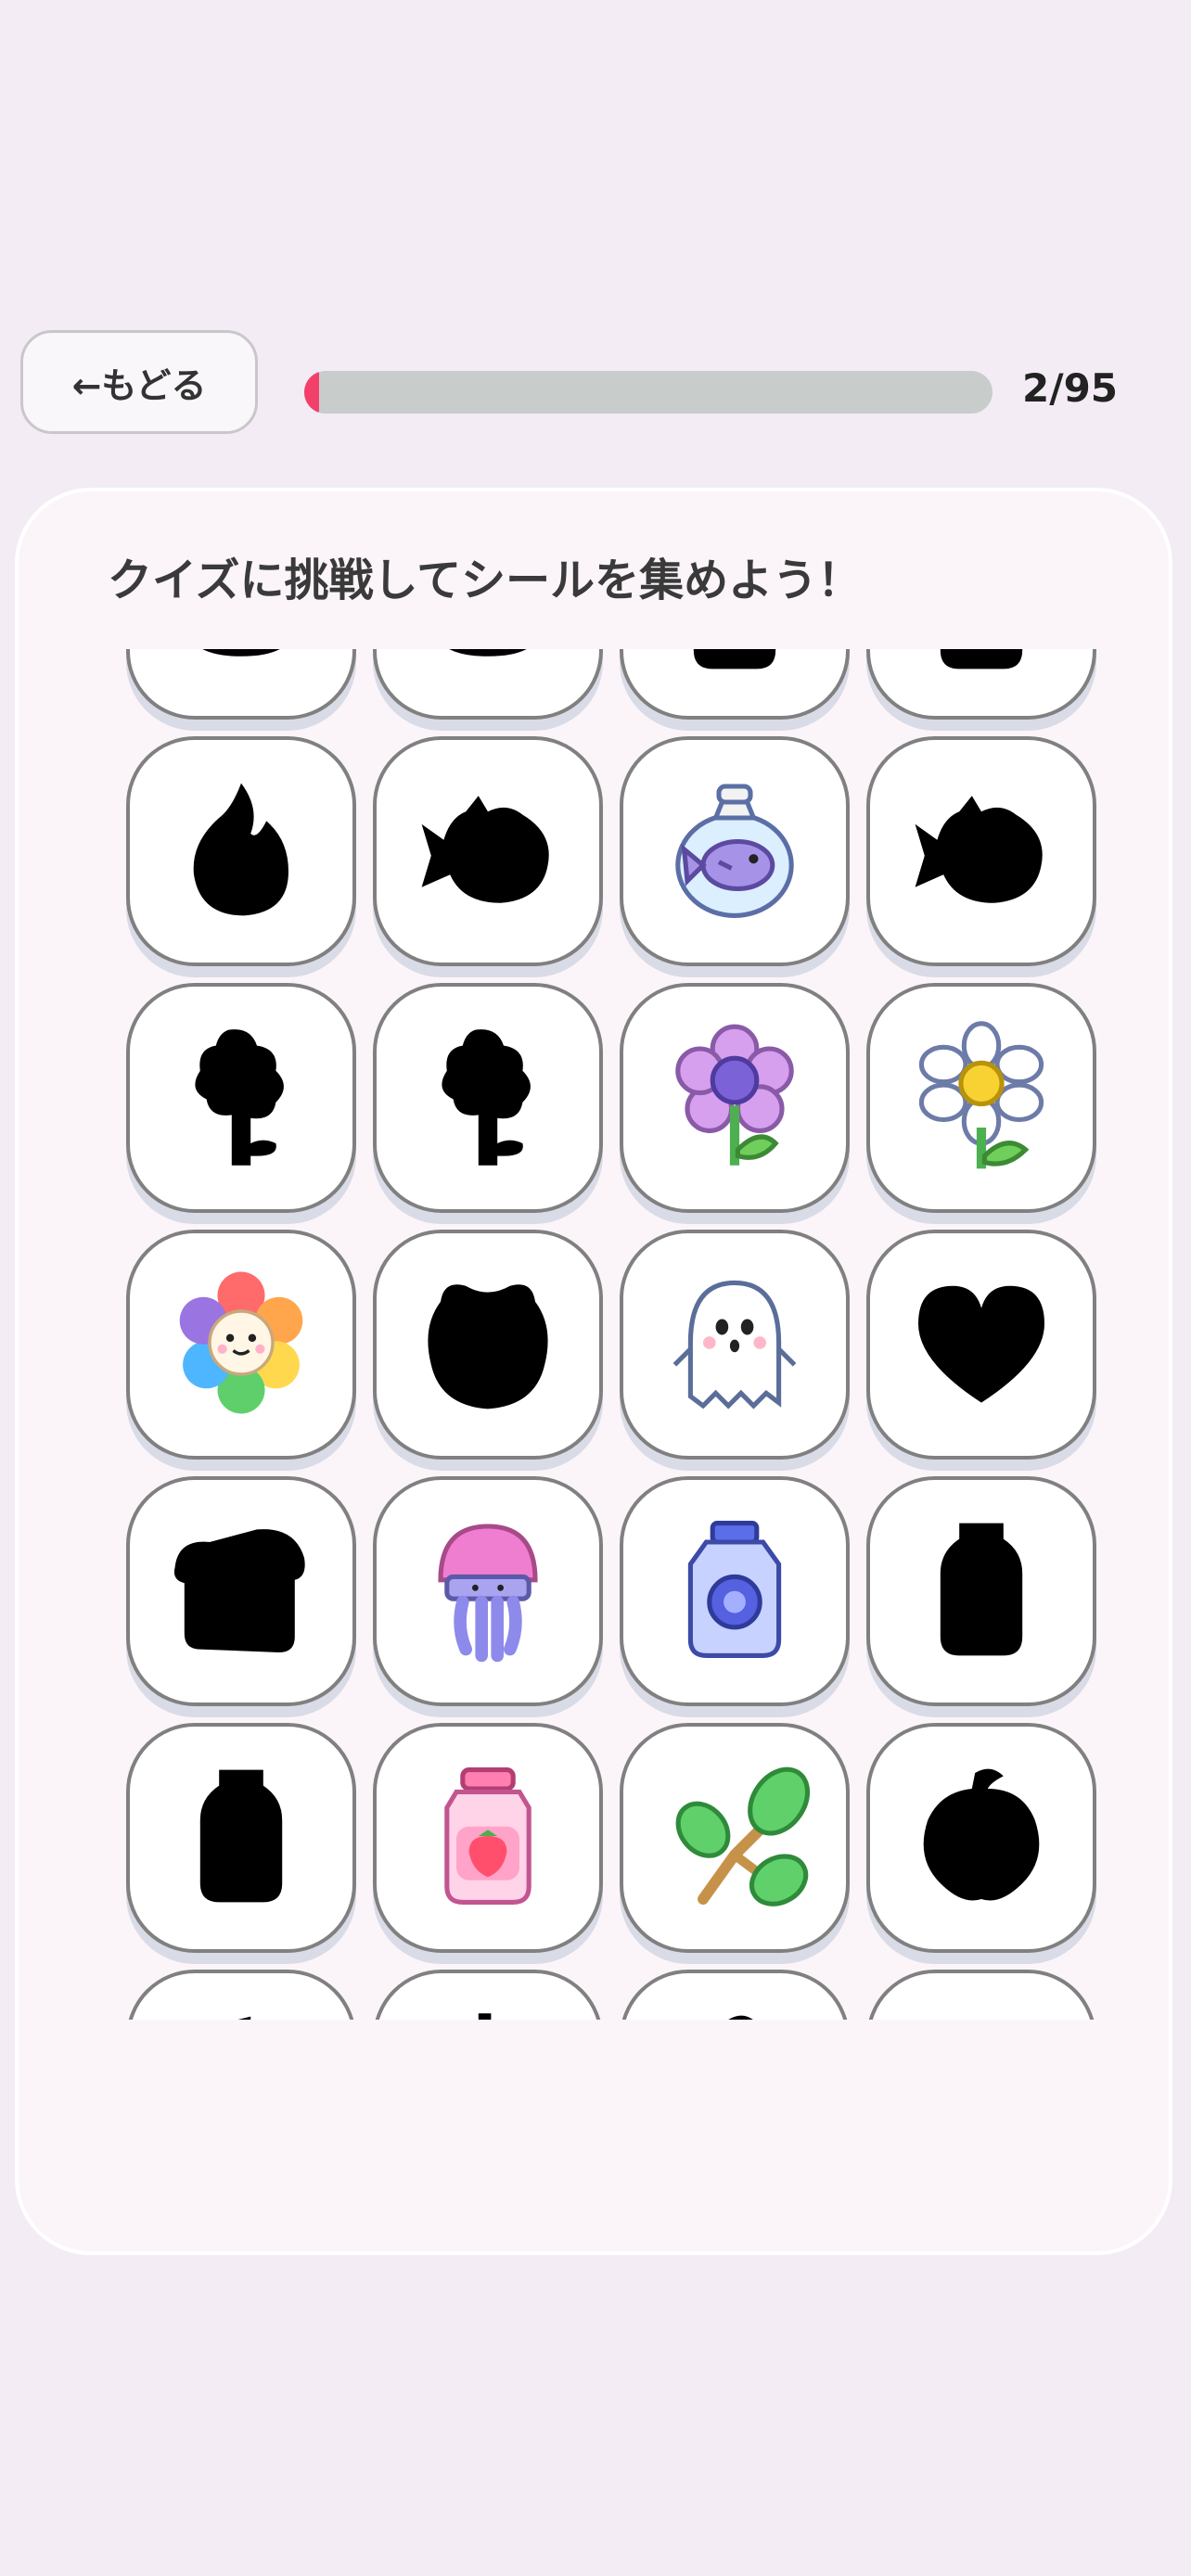 This screenshot has width=1191, height=2576. Describe the element at coordinates (488, 2012) in the screenshot. I see `pear-silhouette-icon` at that location.